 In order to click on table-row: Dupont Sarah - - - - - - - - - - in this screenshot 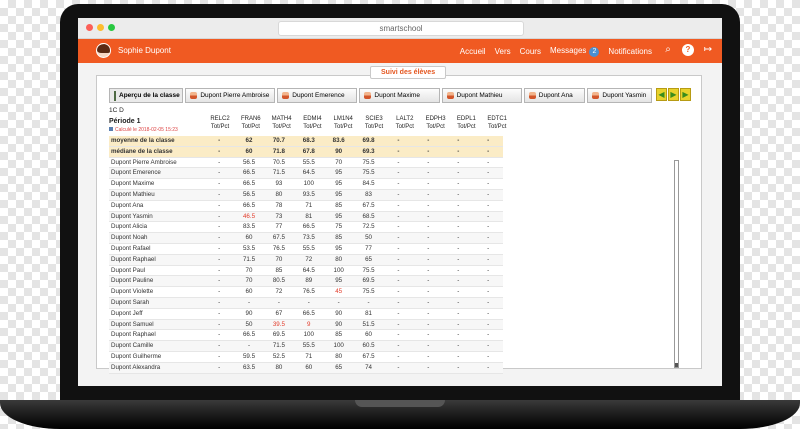, I will do `click(306, 303)`.